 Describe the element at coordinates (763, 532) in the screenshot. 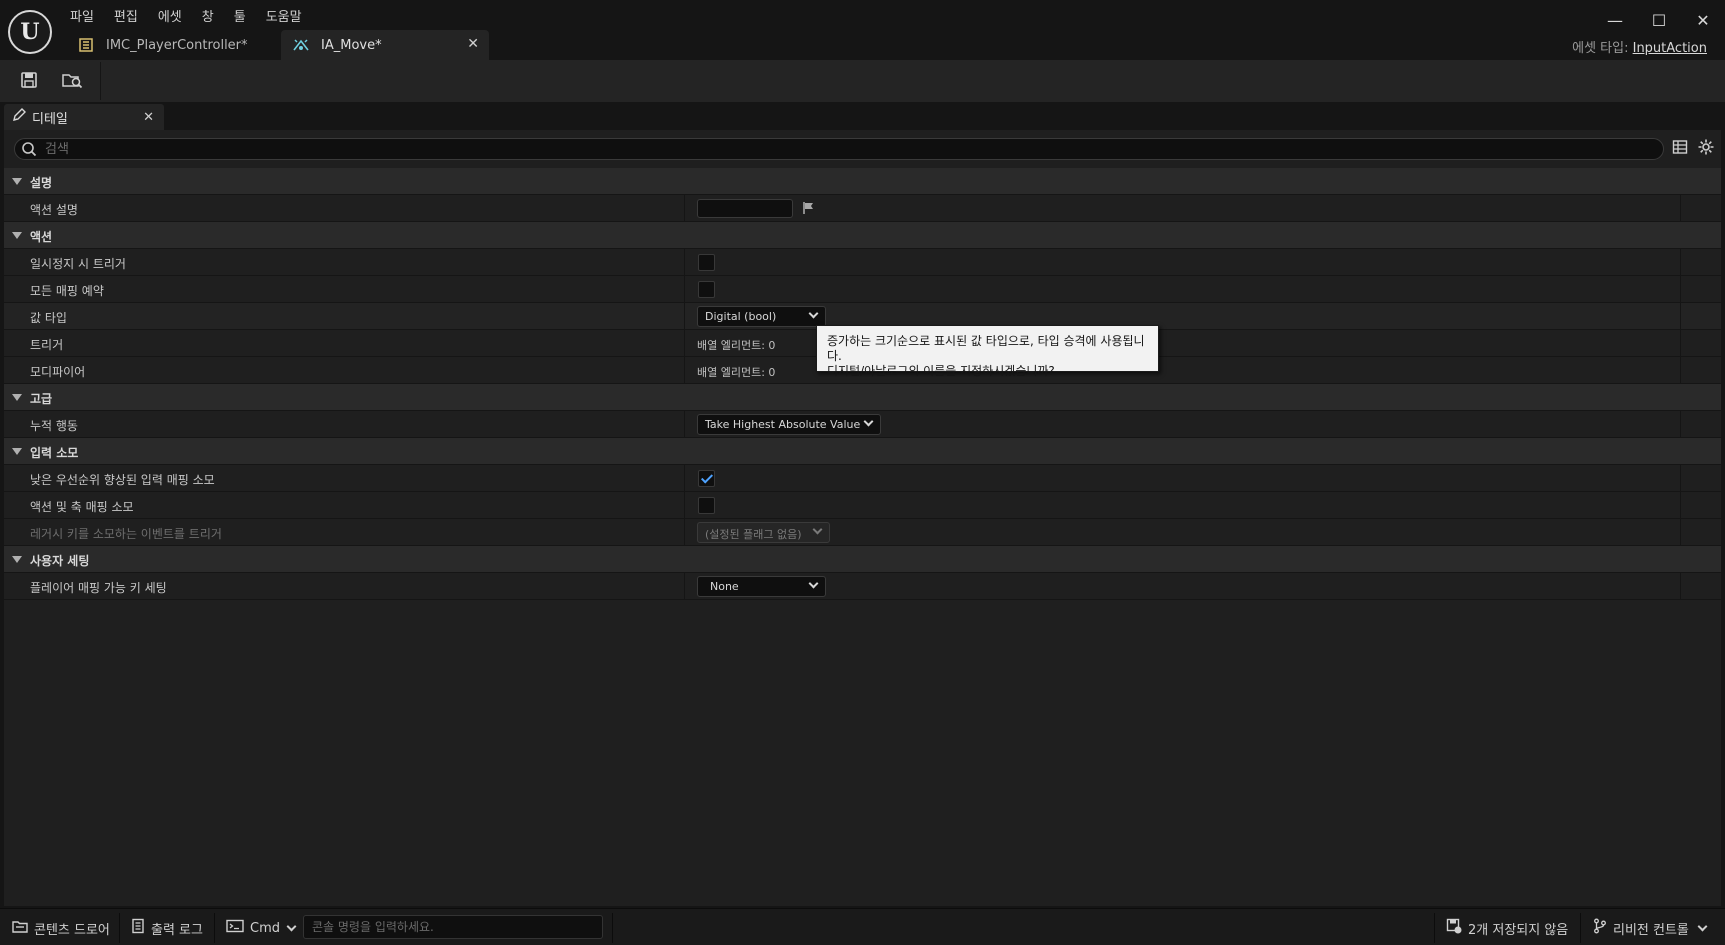

I see `legacy-trigger-flags-dropdown: (설정된 플래그 없음)` at that location.